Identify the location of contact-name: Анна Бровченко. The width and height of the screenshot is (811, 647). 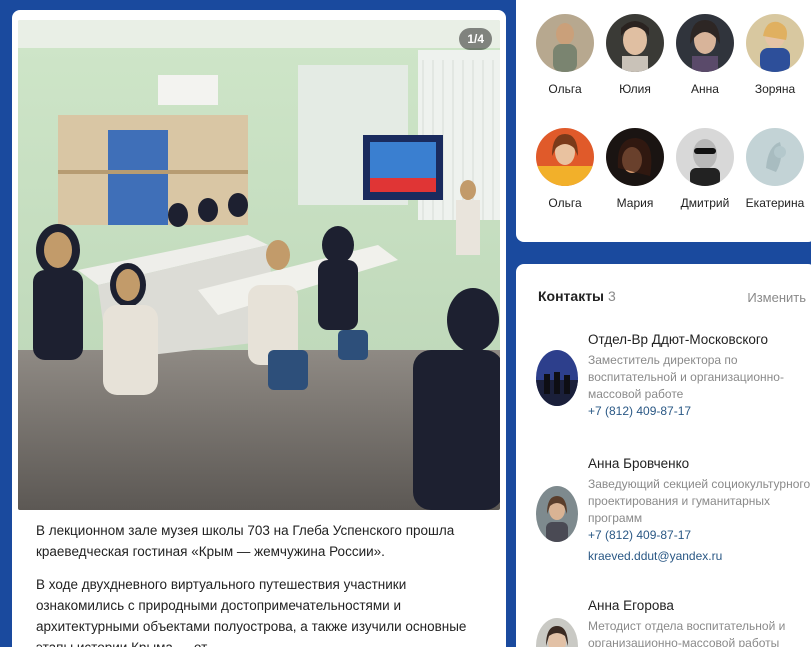
(699, 464).